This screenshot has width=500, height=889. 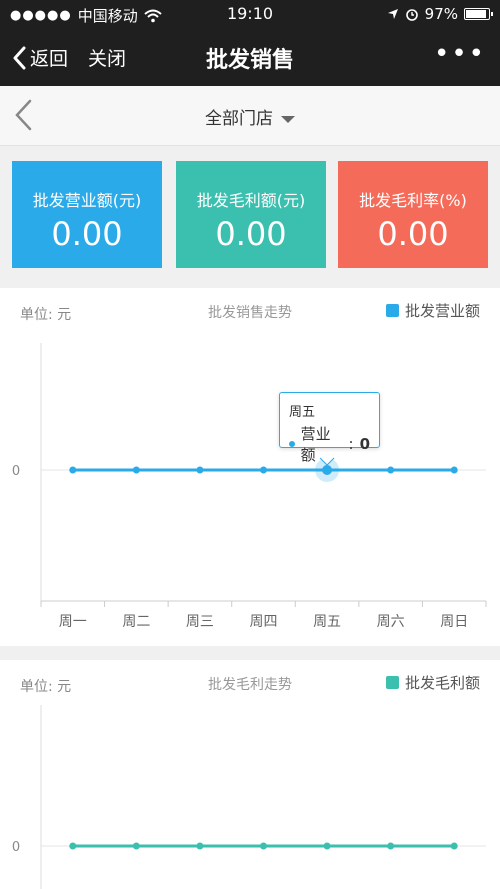 I want to click on kpi-label: 批发毛利率(%), so click(x=413, y=200).